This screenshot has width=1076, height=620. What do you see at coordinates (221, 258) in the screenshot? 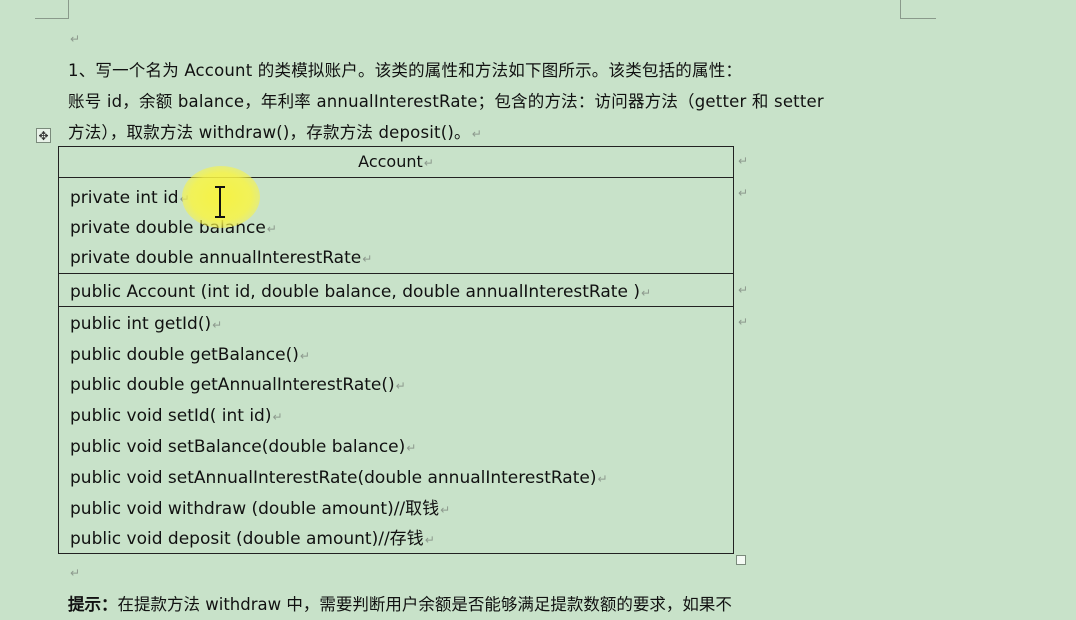
I see `attribute-row: private double annualInterestRate↵` at bounding box center [221, 258].